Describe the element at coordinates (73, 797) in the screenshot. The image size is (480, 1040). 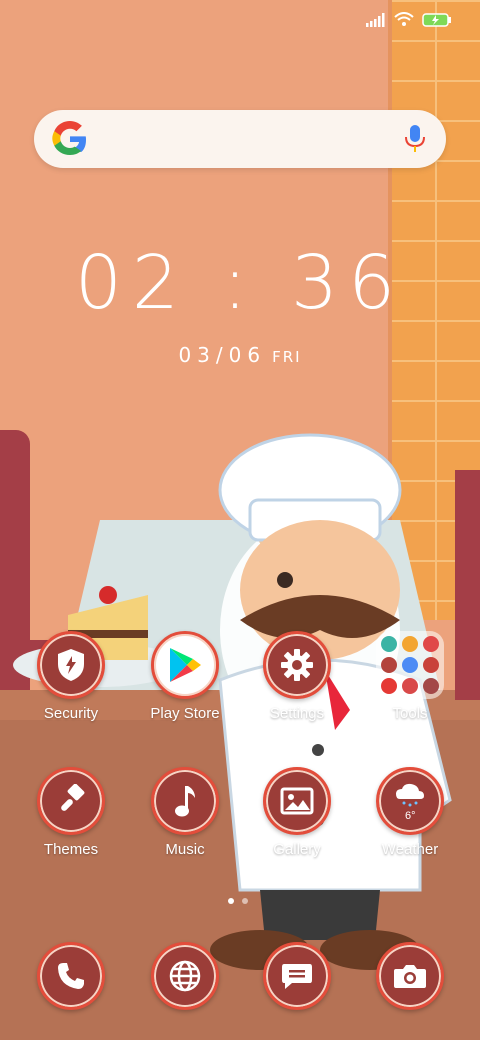
I see `paintbrush-icon` at that location.